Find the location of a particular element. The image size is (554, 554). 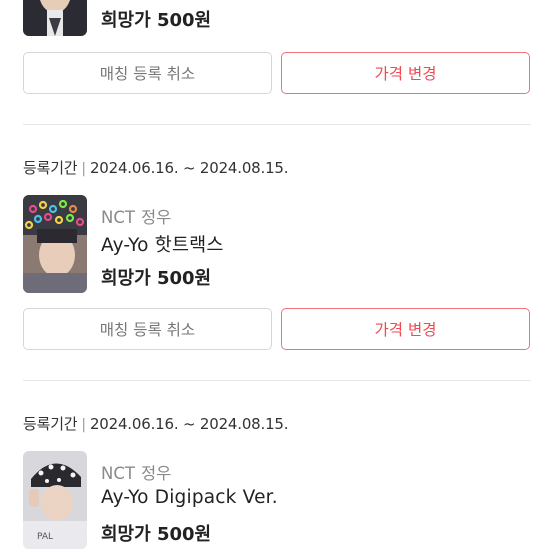

photocard-thumbnail: PAL is located at coordinates (55, 500).